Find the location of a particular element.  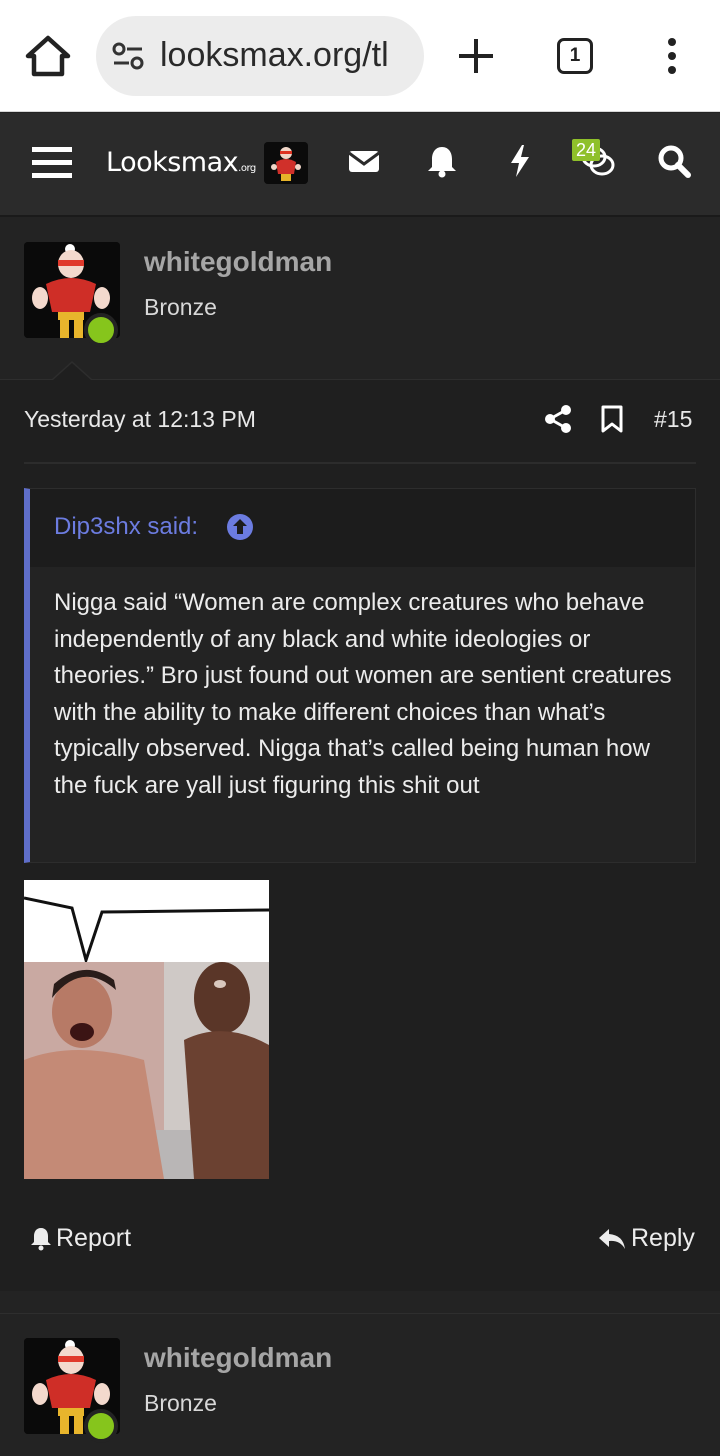

post-number: #15 is located at coordinates (673, 419).